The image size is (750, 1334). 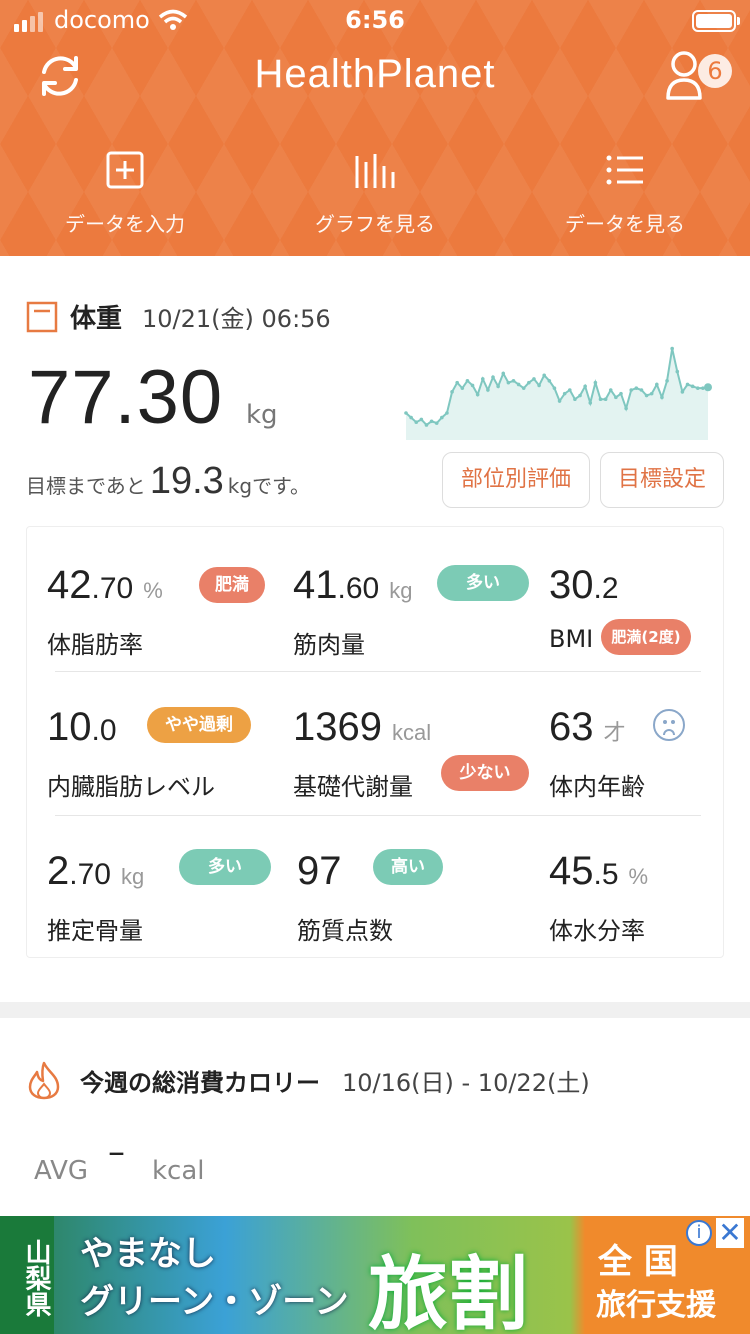 I want to click on goal-suffix: です。, so click(x=281, y=486).